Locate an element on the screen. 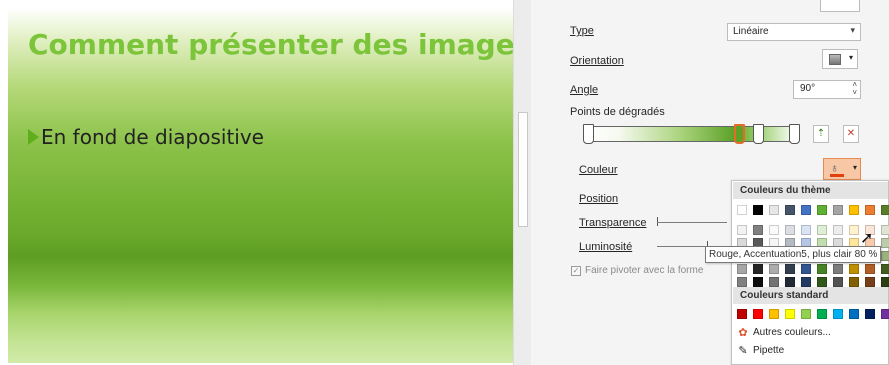 The image size is (889, 365). angle-spinner: 90° ˄ ˅ is located at coordinates (827, 89).